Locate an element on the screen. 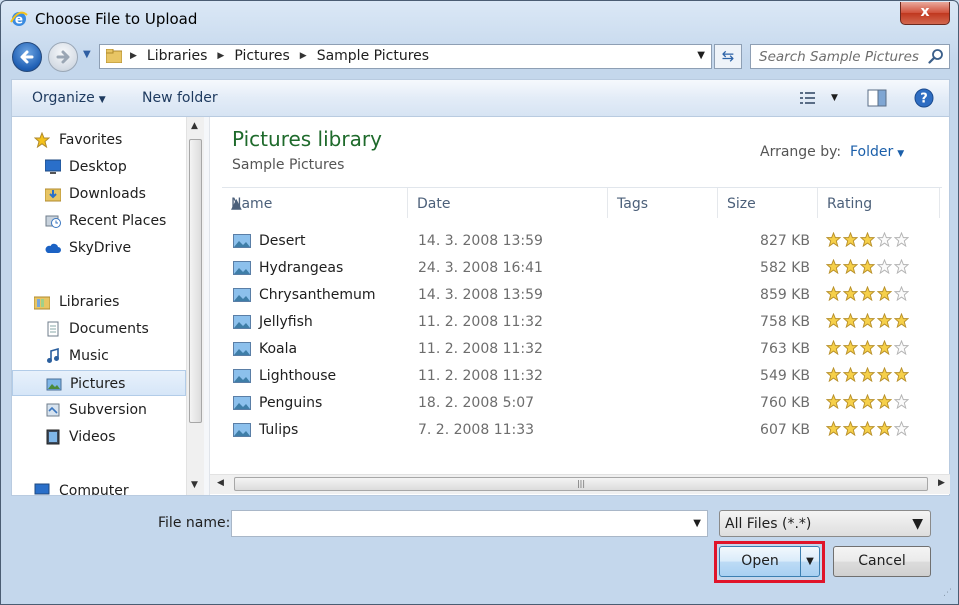 This screenshot has width=959, height=605. search-icon is located at coordinates (936, 56).